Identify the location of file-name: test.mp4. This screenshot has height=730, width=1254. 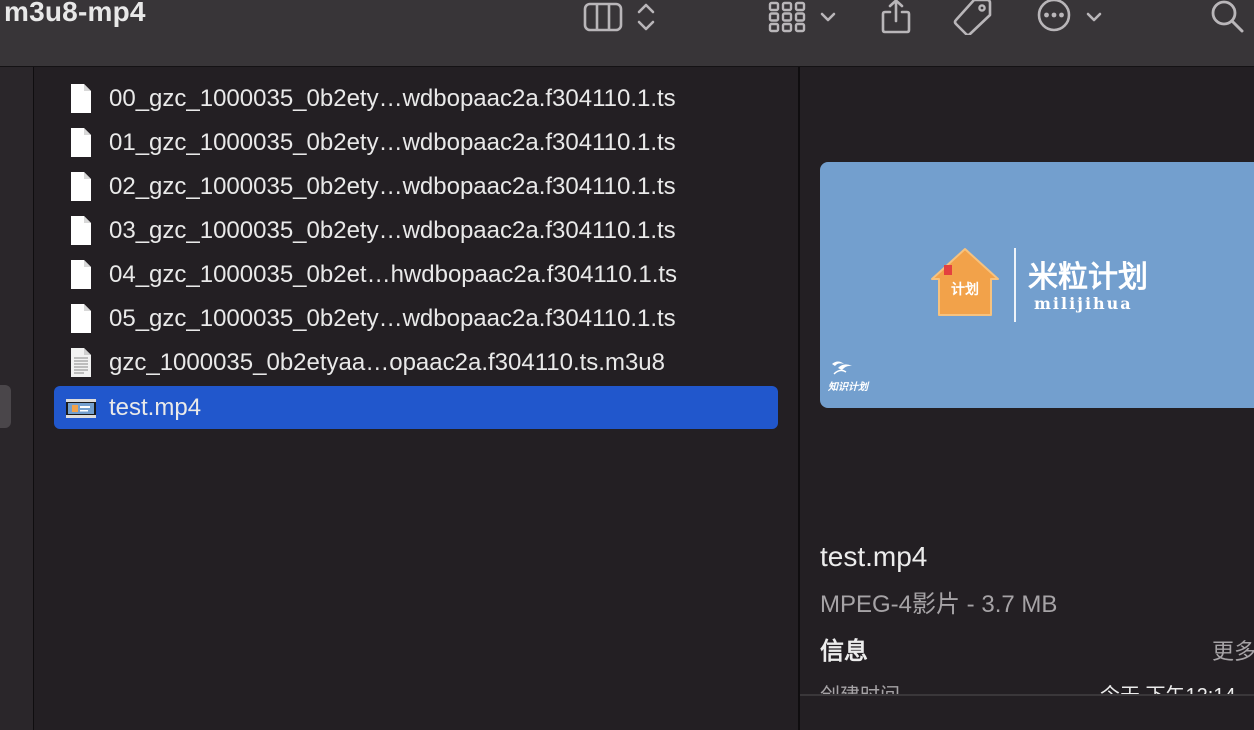
(155, 407).